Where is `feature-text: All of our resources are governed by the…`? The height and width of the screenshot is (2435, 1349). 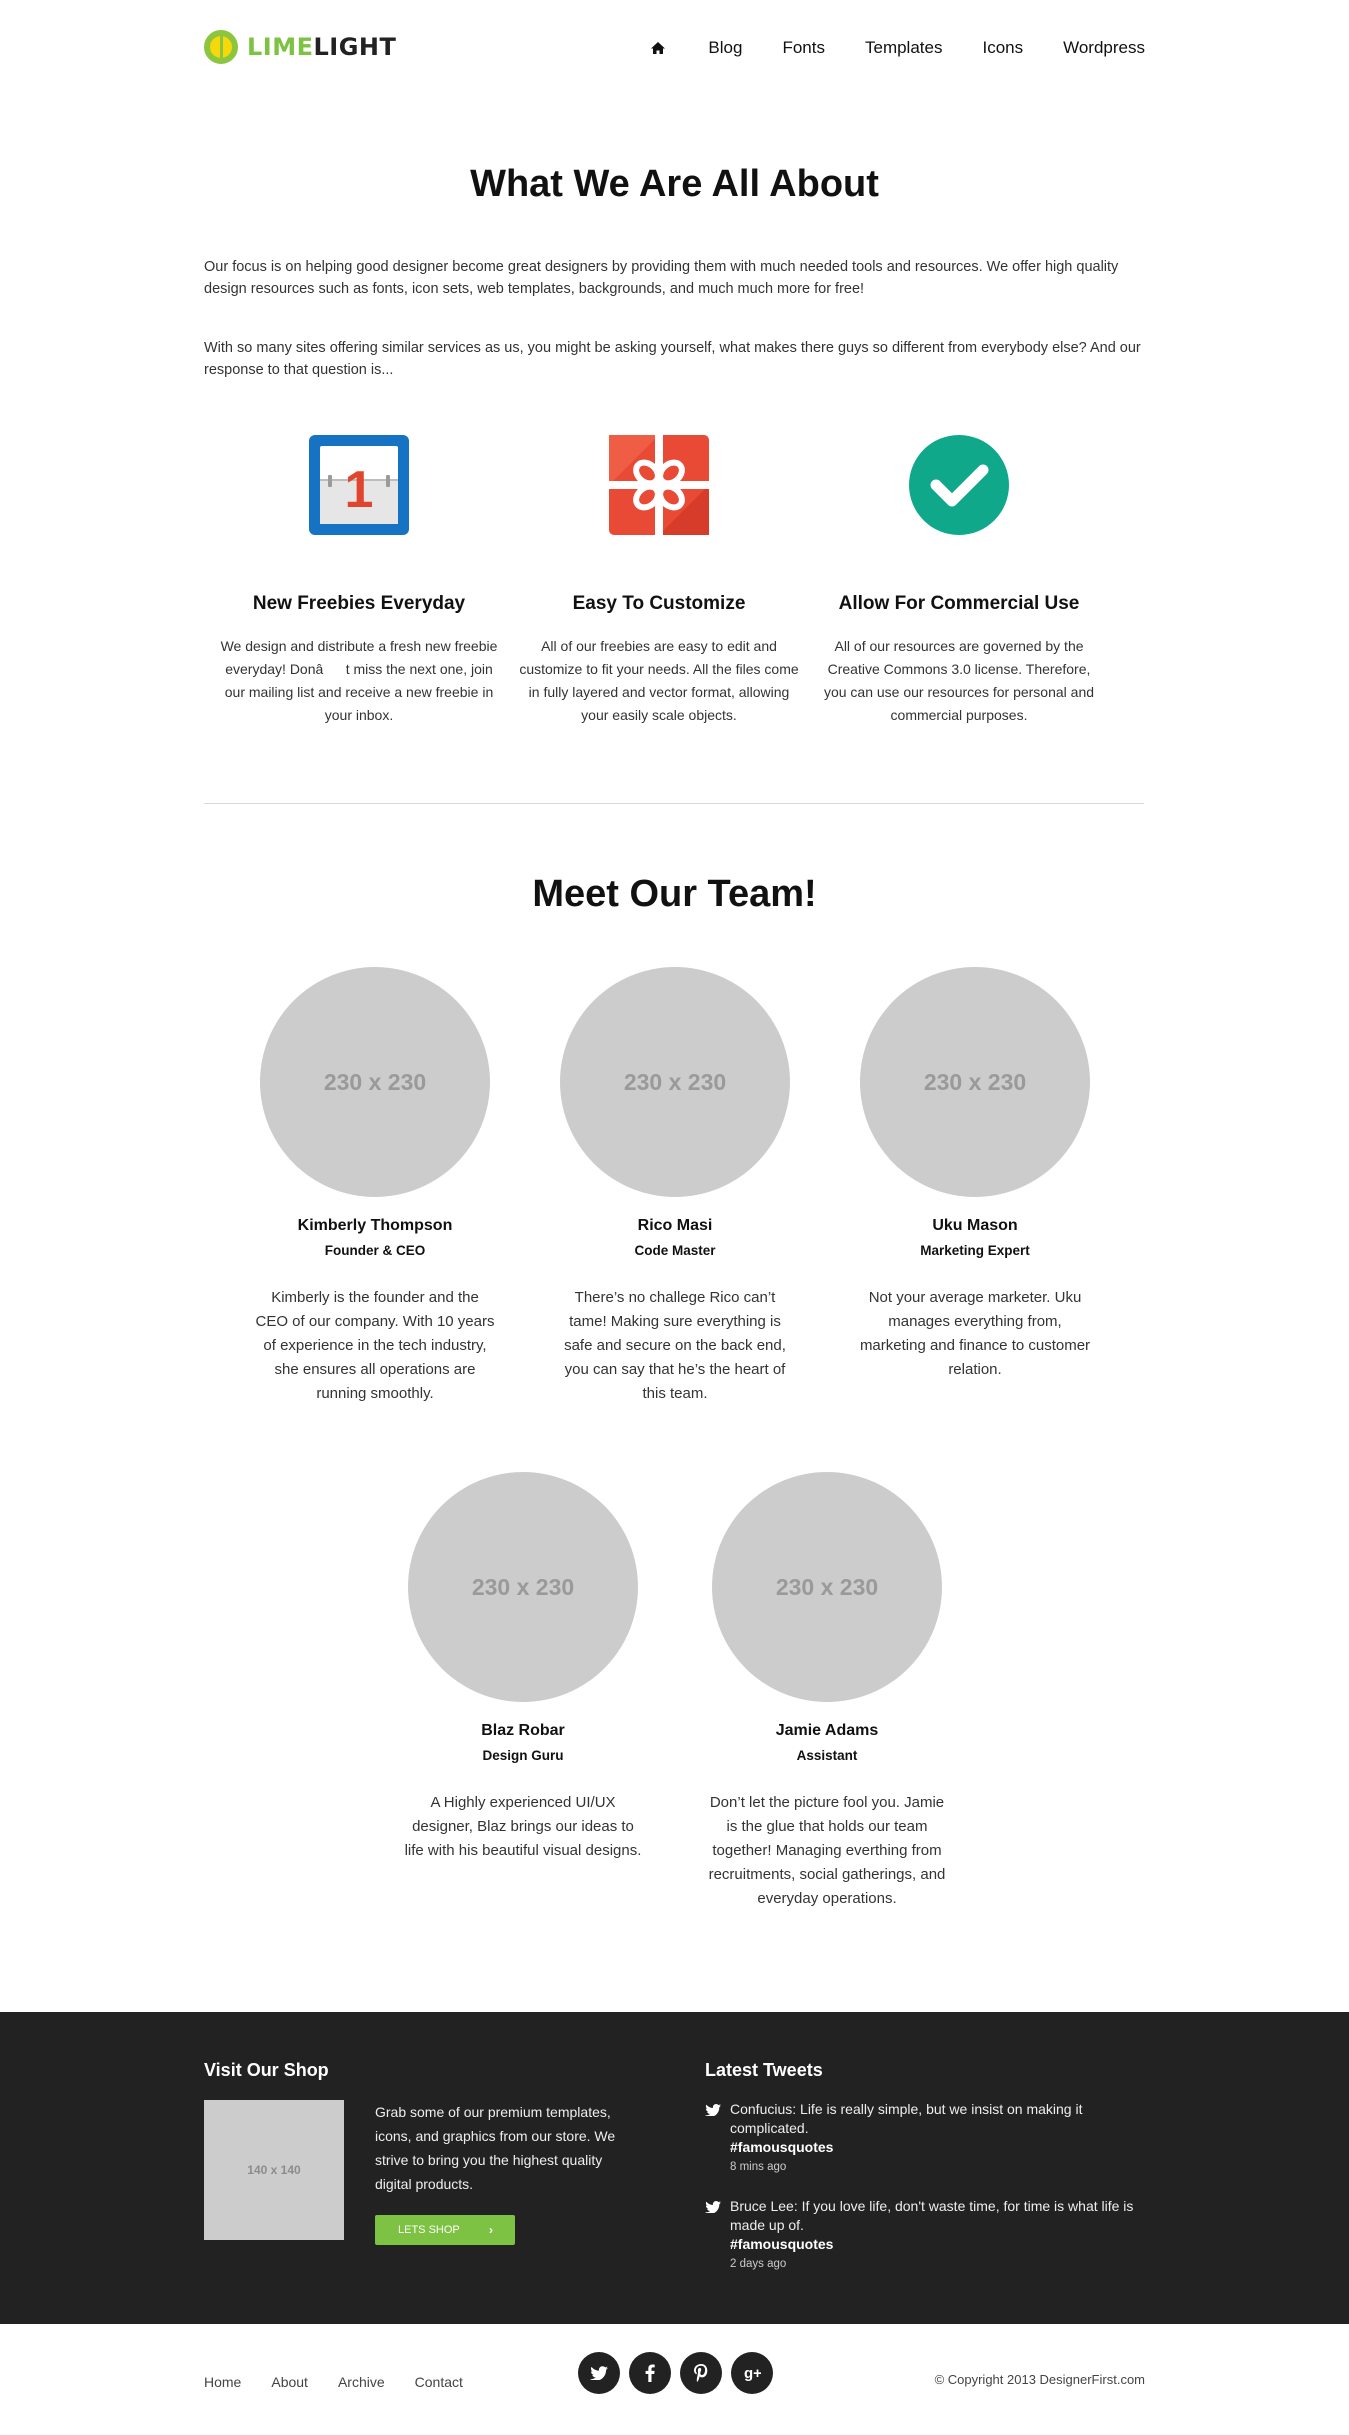 feature-text: All of our resources are governed by the… is located at coordinates (959, 680).